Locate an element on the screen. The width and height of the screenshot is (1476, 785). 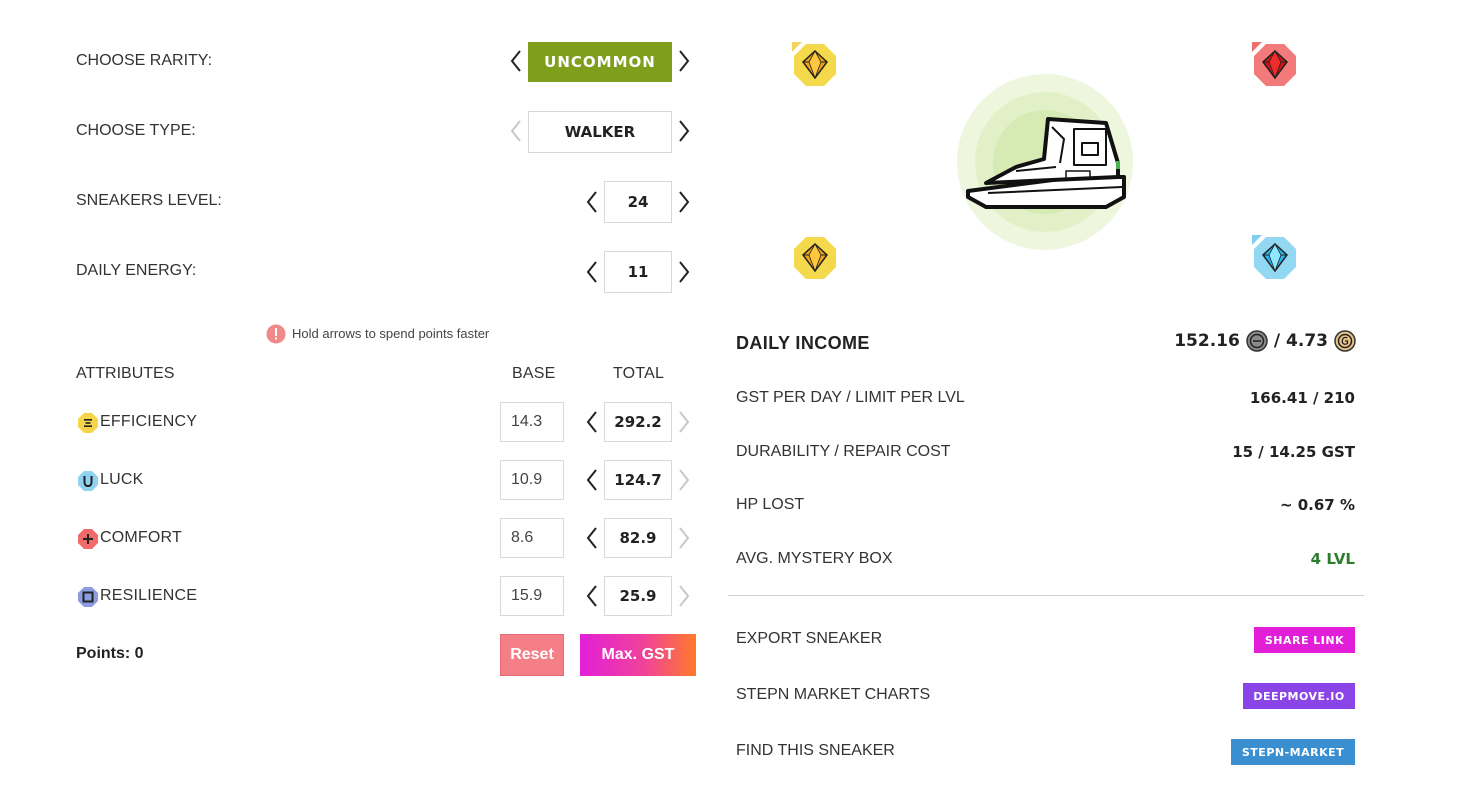
efficiency-total: 292.2 is located at coordinates (638, 422).